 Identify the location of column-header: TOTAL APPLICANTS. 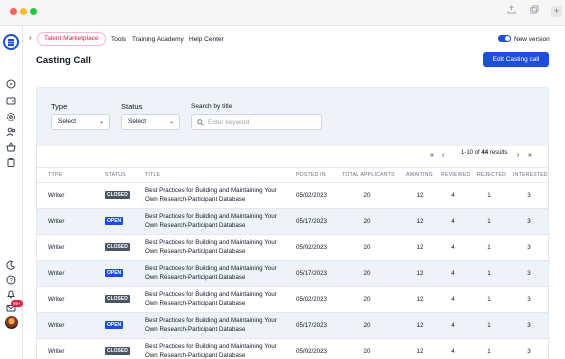
(368, 175).